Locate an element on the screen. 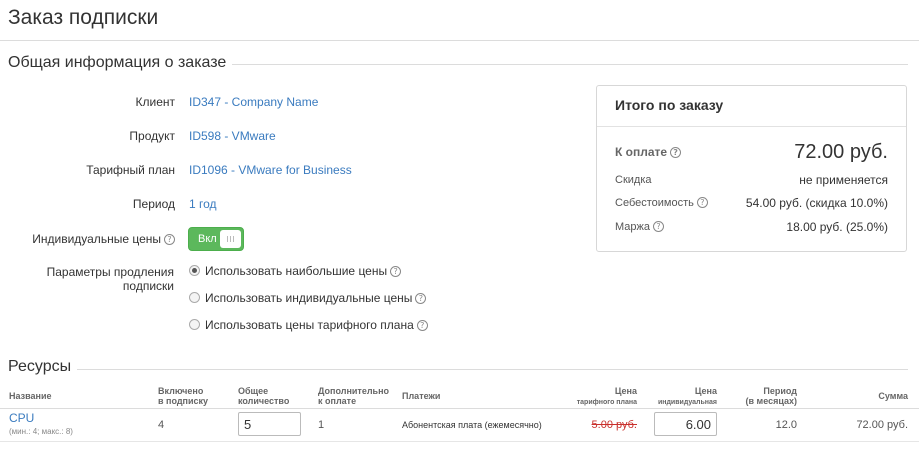  plan-price: 5.00 руб. is located at coordinates (614, 425).